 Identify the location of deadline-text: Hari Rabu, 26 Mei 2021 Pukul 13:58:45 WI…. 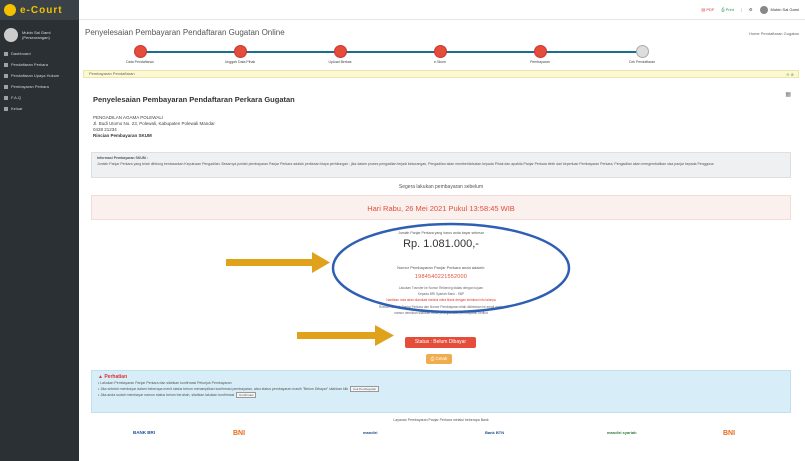
(441, 208).